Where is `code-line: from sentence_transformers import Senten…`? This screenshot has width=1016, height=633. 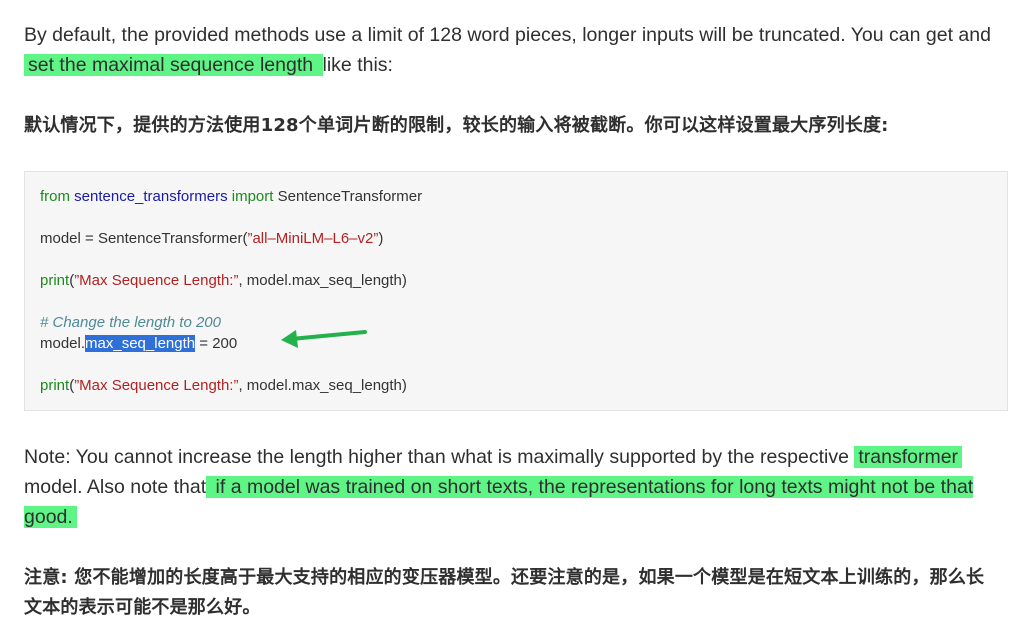
code-line: from sentence_transformers import Senten… is located at coordinates (231, 197).